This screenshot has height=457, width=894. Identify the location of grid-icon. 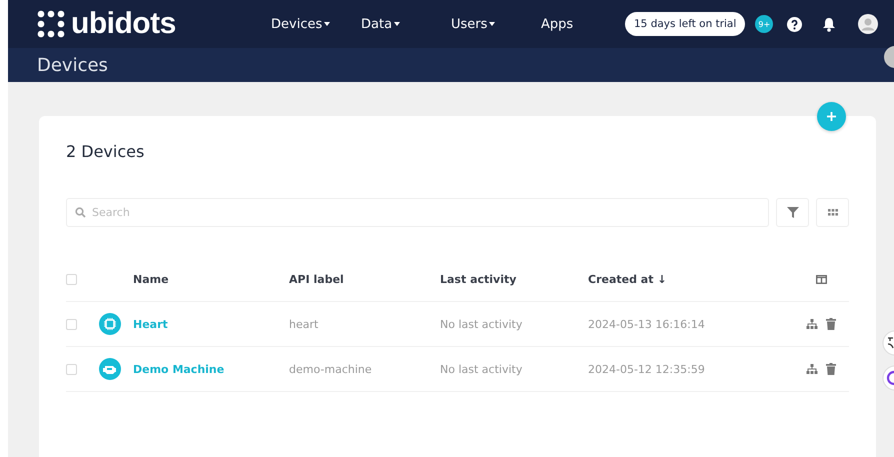
(833, 212).